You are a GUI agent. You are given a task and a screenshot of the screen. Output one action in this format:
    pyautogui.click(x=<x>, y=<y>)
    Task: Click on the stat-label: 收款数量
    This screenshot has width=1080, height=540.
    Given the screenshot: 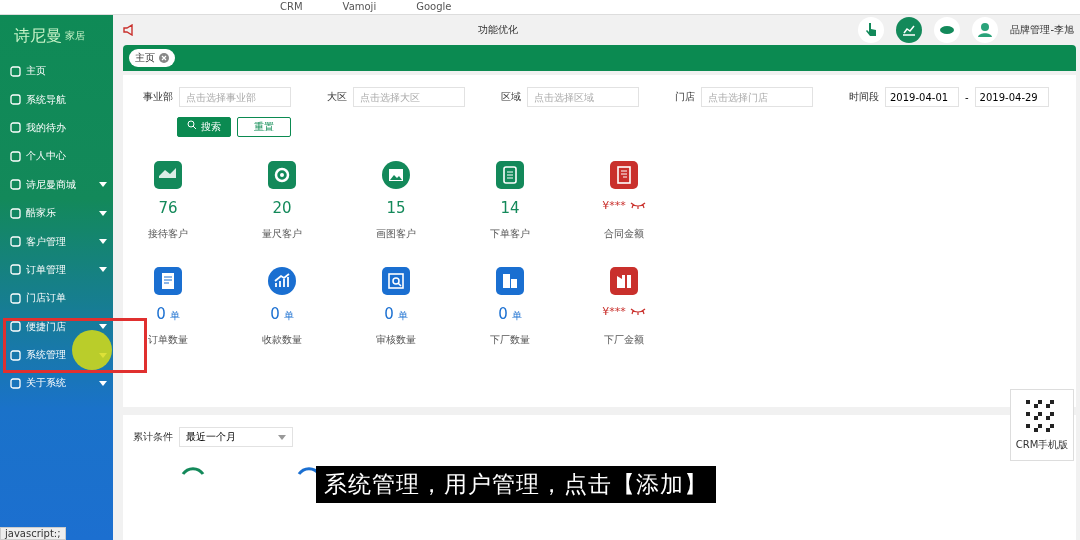 What is the action you would take?
    pyautogui.click(x=282, y=340)
    